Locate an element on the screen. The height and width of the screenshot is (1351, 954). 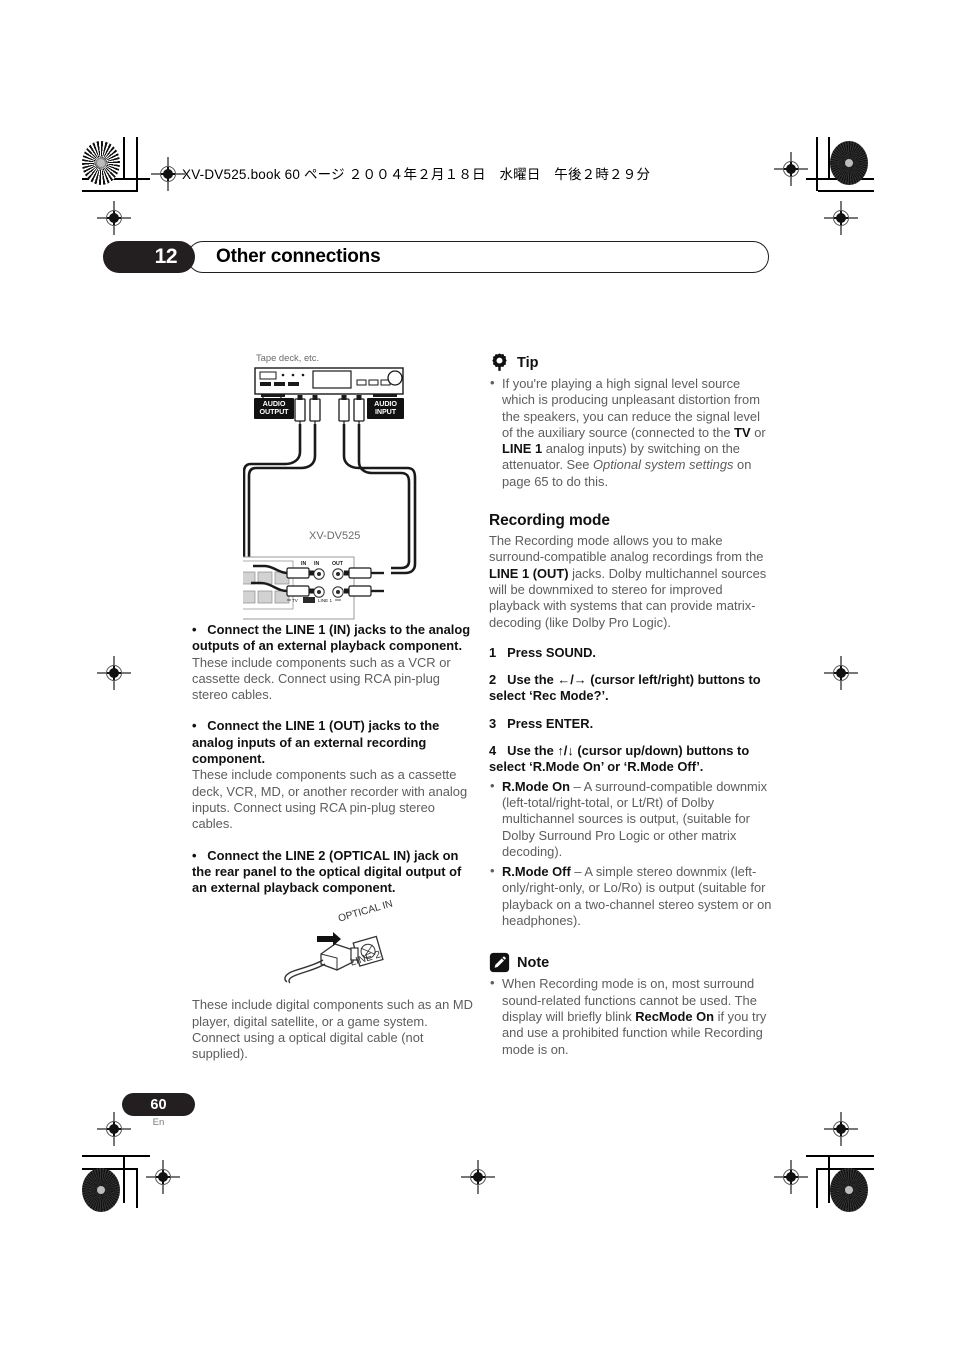
registration-crosshair-bottom-center is located at coordinates (478, 1177).